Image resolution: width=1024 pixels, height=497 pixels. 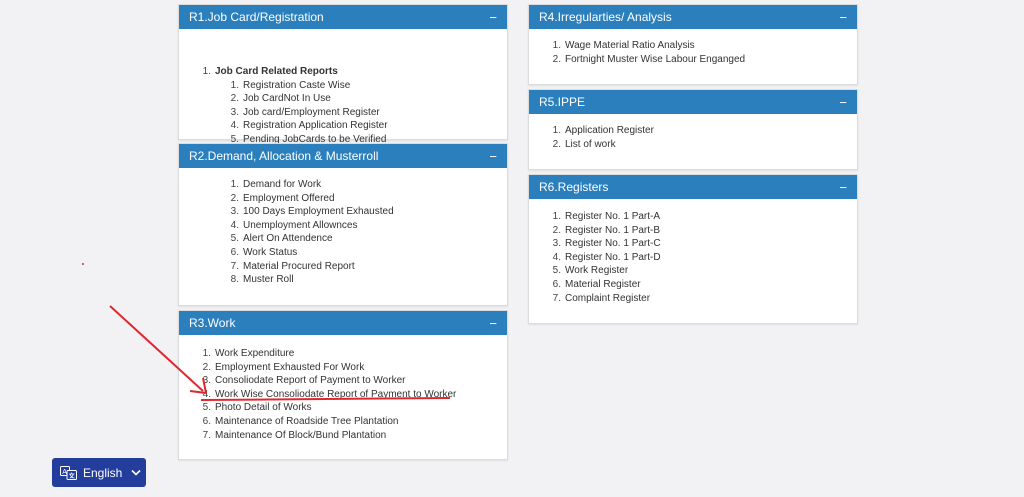 What do you see at coordinates (311, 113) in the screenshot?
I see `report-link: Job card/Employment Register` at bounding box center [311, 113].